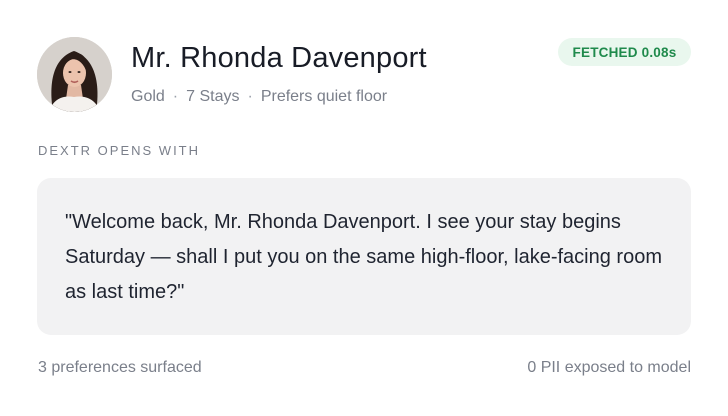 This screenshot has width=728, height=416. I want to click on guest-preference: Prefers quiet floor, so click(324, 96).